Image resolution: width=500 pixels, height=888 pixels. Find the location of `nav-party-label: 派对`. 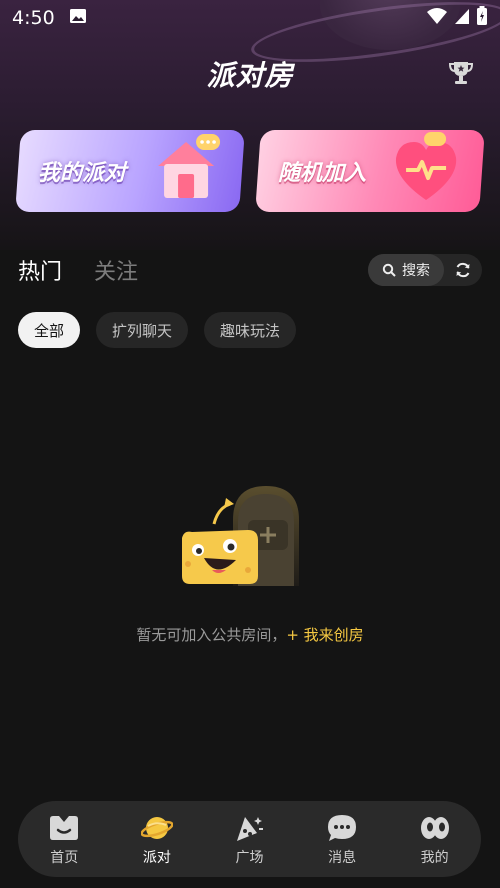

nav-party-label: 派对 is located at coordinates (156, 858).